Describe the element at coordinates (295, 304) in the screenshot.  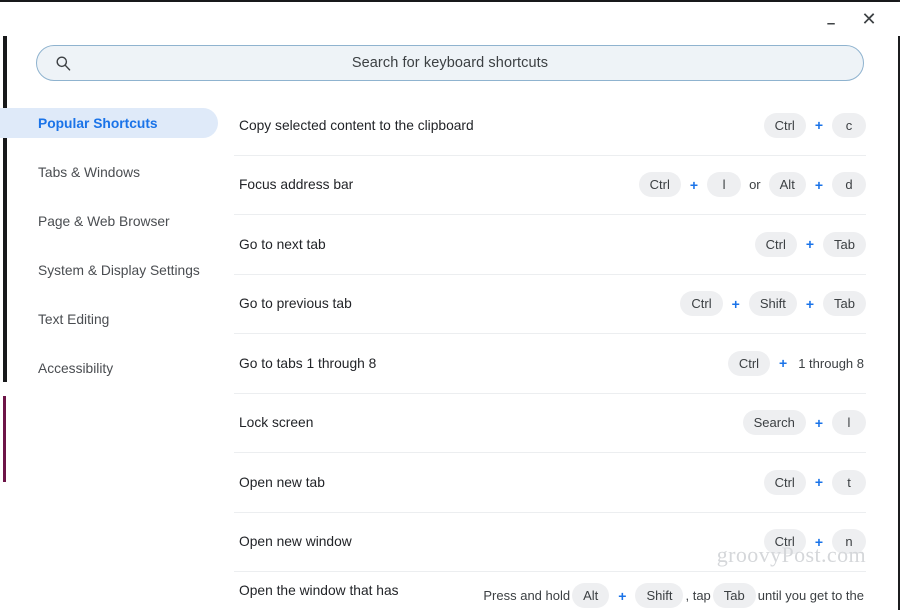
I see `shortcut-description: Go to previous tab` at that location.